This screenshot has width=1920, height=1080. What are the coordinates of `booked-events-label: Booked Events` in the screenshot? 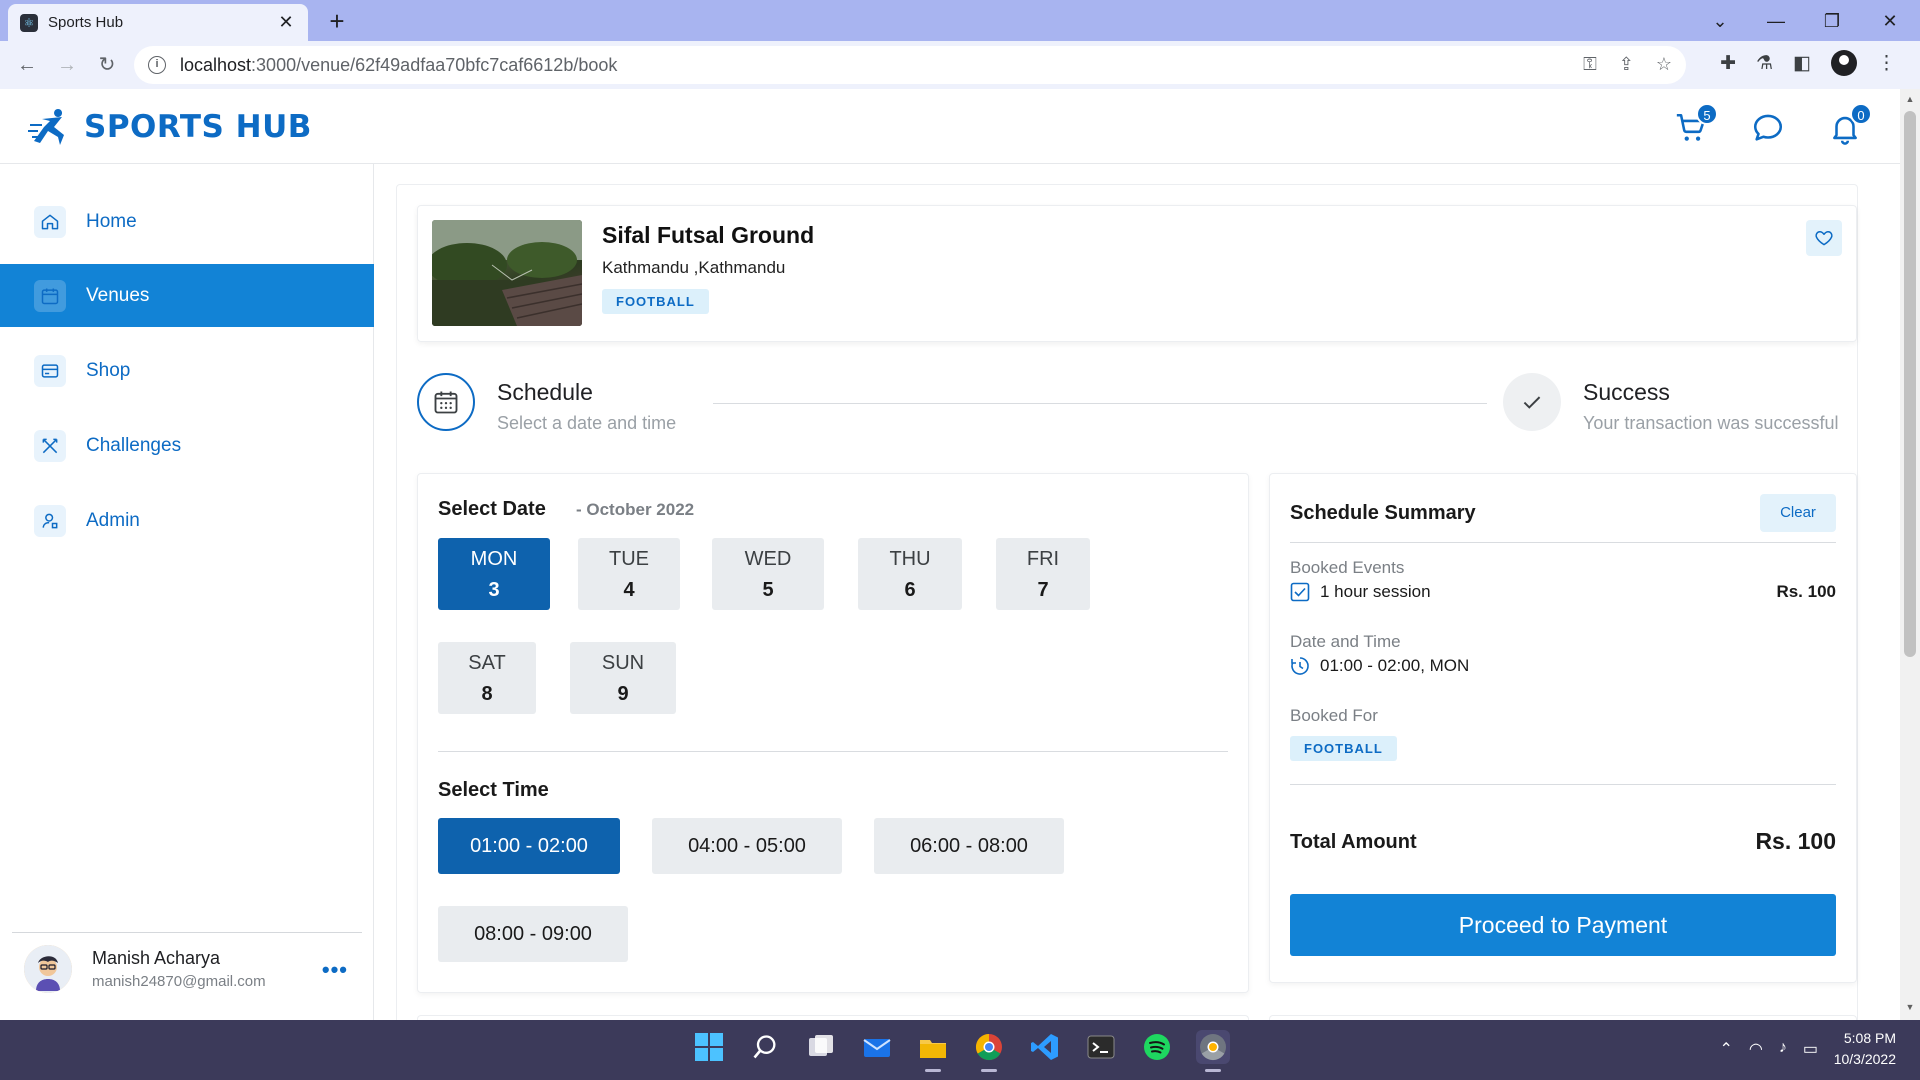 It's located at (1347, 567).